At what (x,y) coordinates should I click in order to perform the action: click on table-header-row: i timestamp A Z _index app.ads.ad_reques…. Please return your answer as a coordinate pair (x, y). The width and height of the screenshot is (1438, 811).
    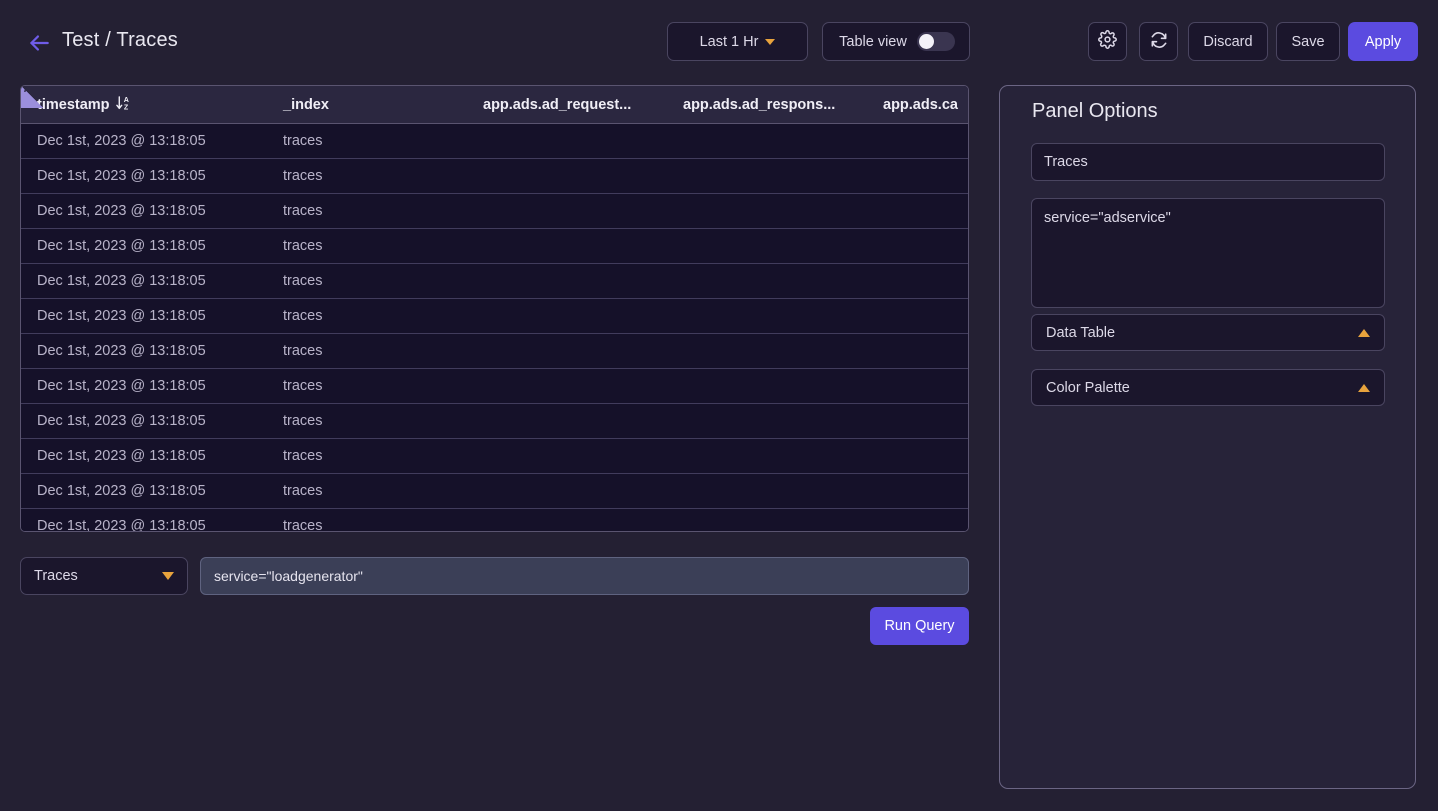
    Looking at the image, I should click on (494, 105).